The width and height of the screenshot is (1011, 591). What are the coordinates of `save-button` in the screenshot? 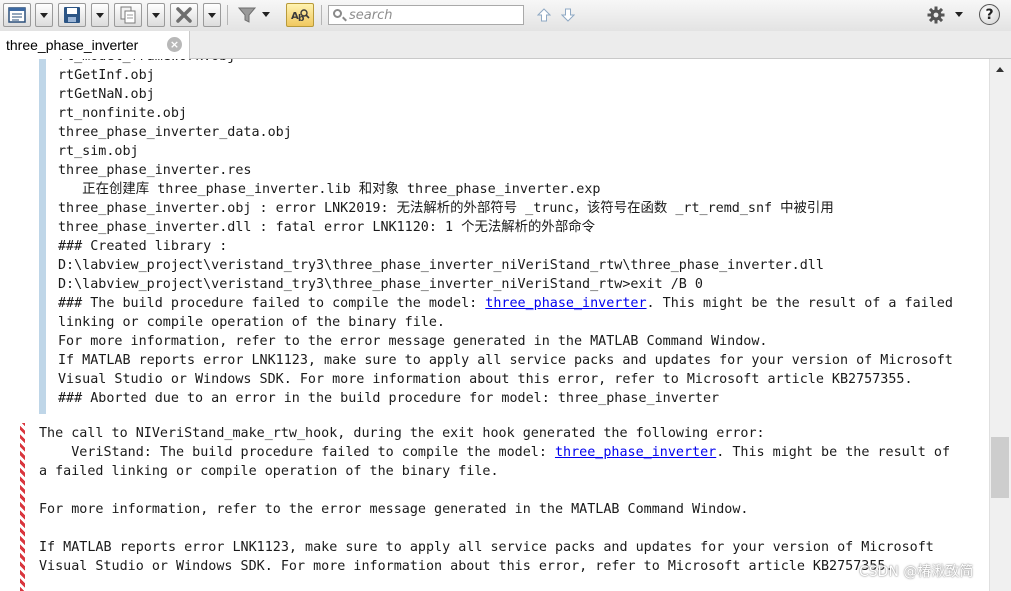 It's located at (72, 15).